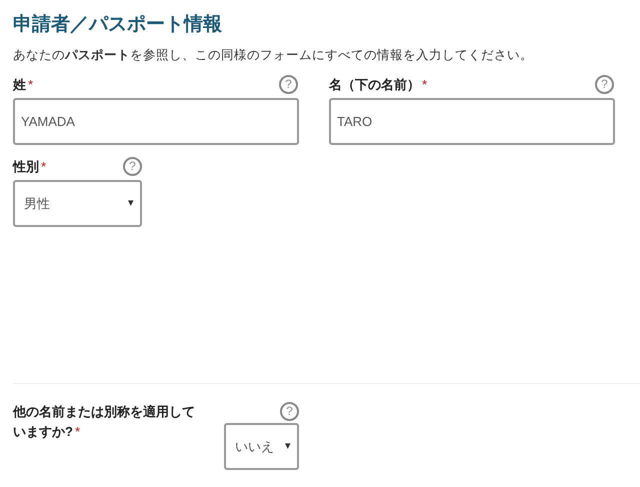 This screenshot has width=640, height=487. I want to click on section-heading: 申請者／パスポート情報, so click(118, 24).